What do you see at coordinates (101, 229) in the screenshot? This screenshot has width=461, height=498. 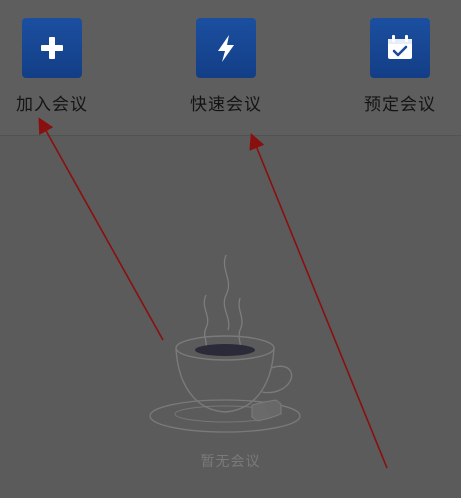 I see `arrow-to-join-meeting` at bounding box center [101, 229].